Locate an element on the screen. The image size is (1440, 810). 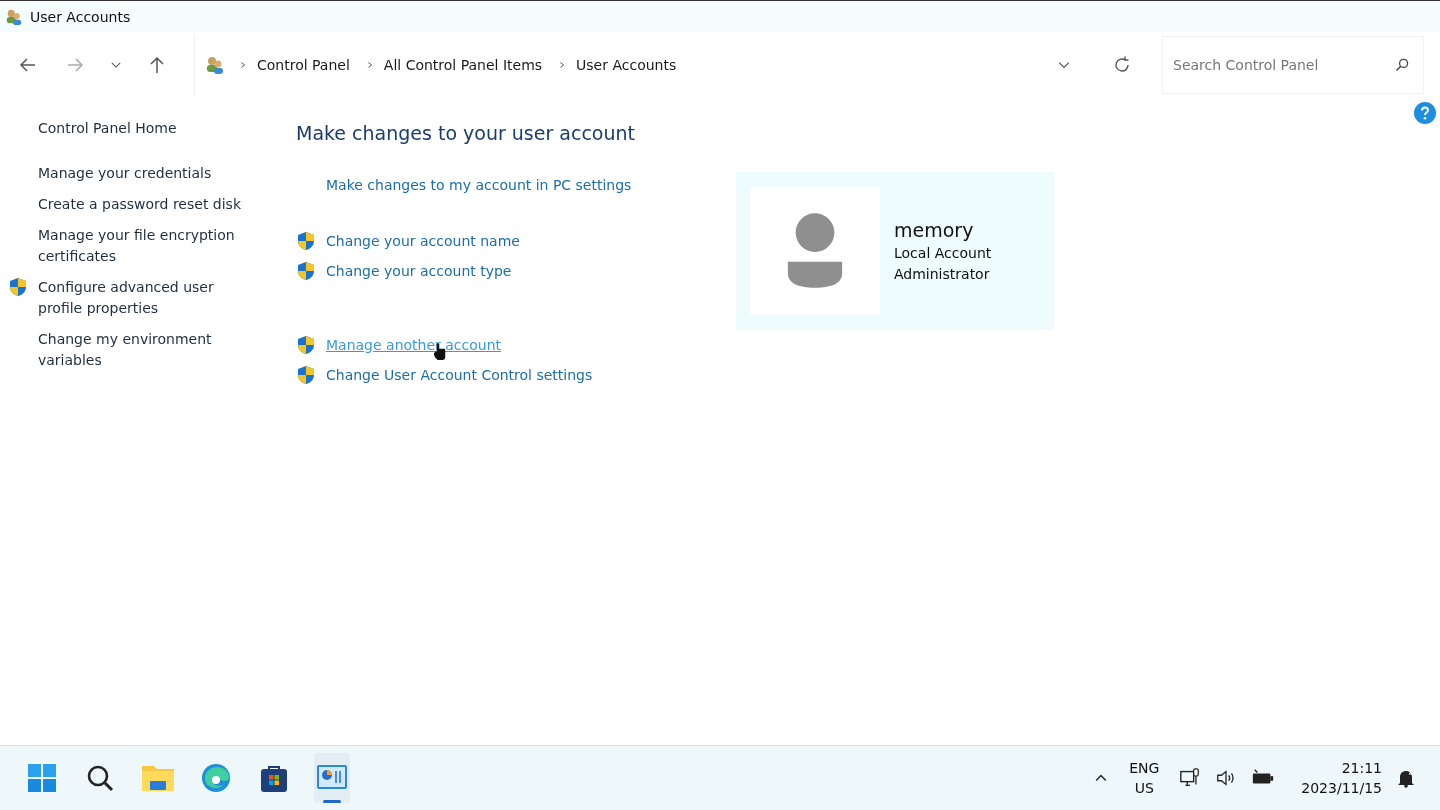
sidebar-link: Control Panel Home is located at coordinates (143, 128).